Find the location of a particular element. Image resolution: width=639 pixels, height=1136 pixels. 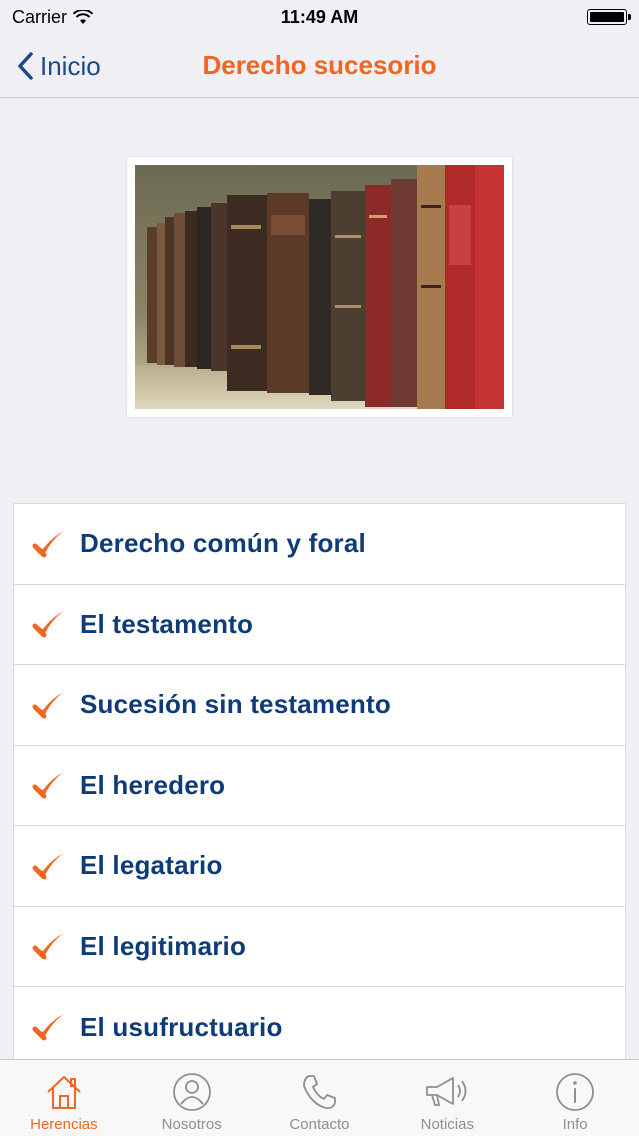

list-item-label: El legitimario is located at coordinates (163, 945).